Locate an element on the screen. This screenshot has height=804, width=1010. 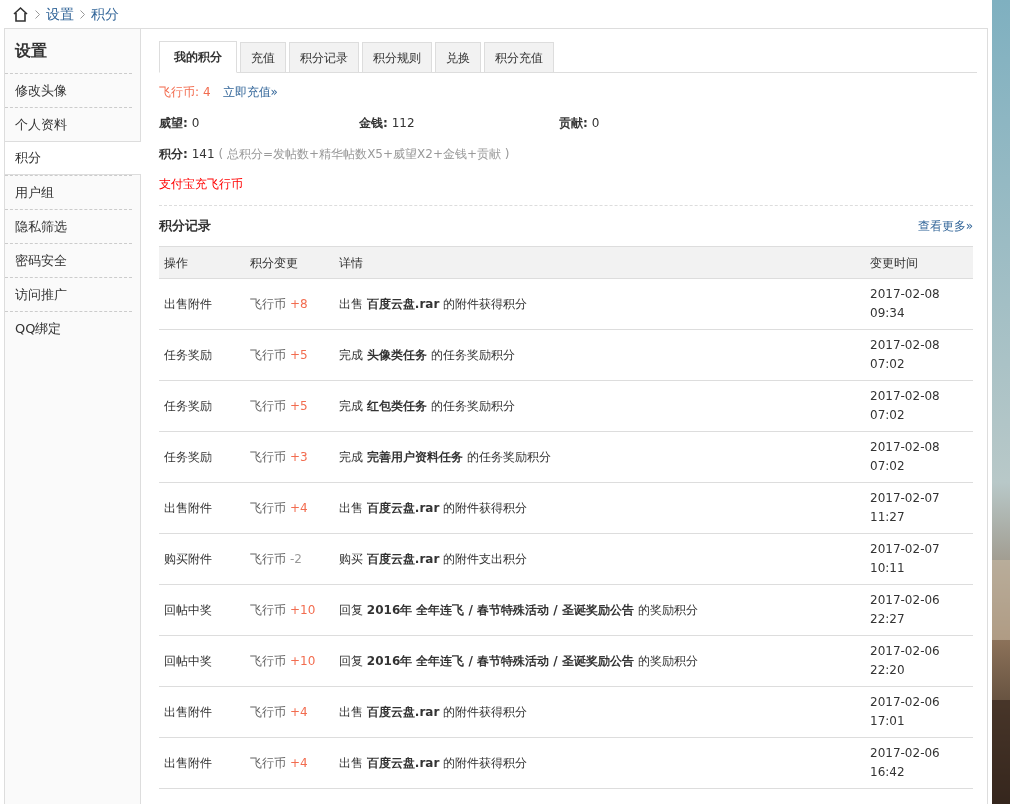
sidebar-item: QQ绑定 is located at coordinates (68, 328).